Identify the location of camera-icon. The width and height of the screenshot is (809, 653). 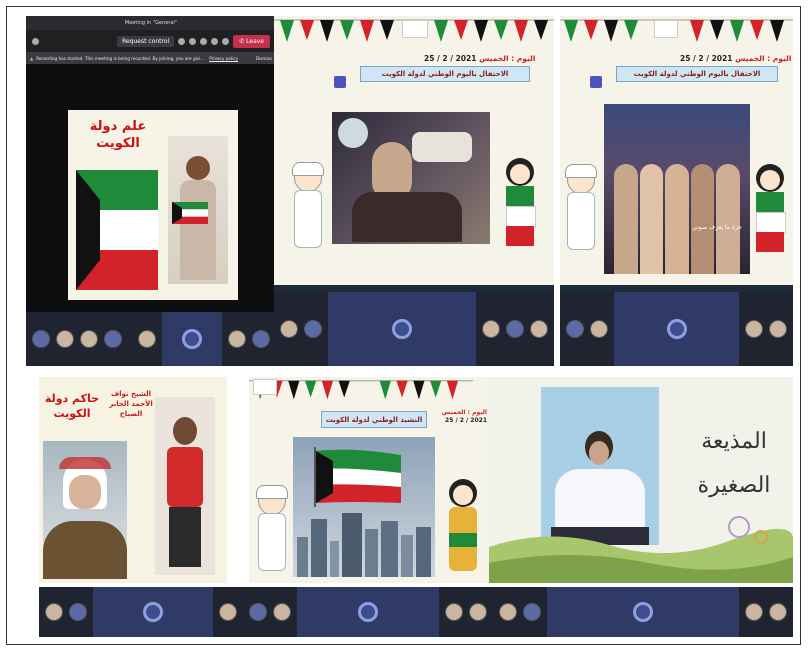
(215, 41).